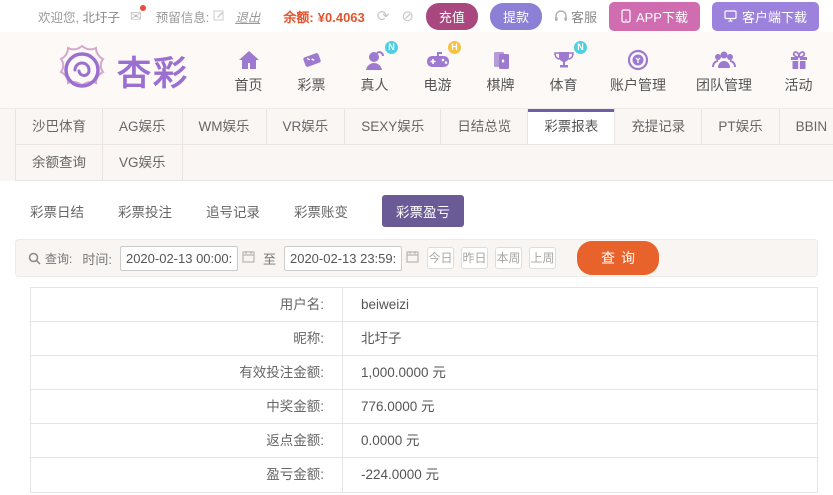  I want to click on nav-item-label: 电游, so click(437, 85).